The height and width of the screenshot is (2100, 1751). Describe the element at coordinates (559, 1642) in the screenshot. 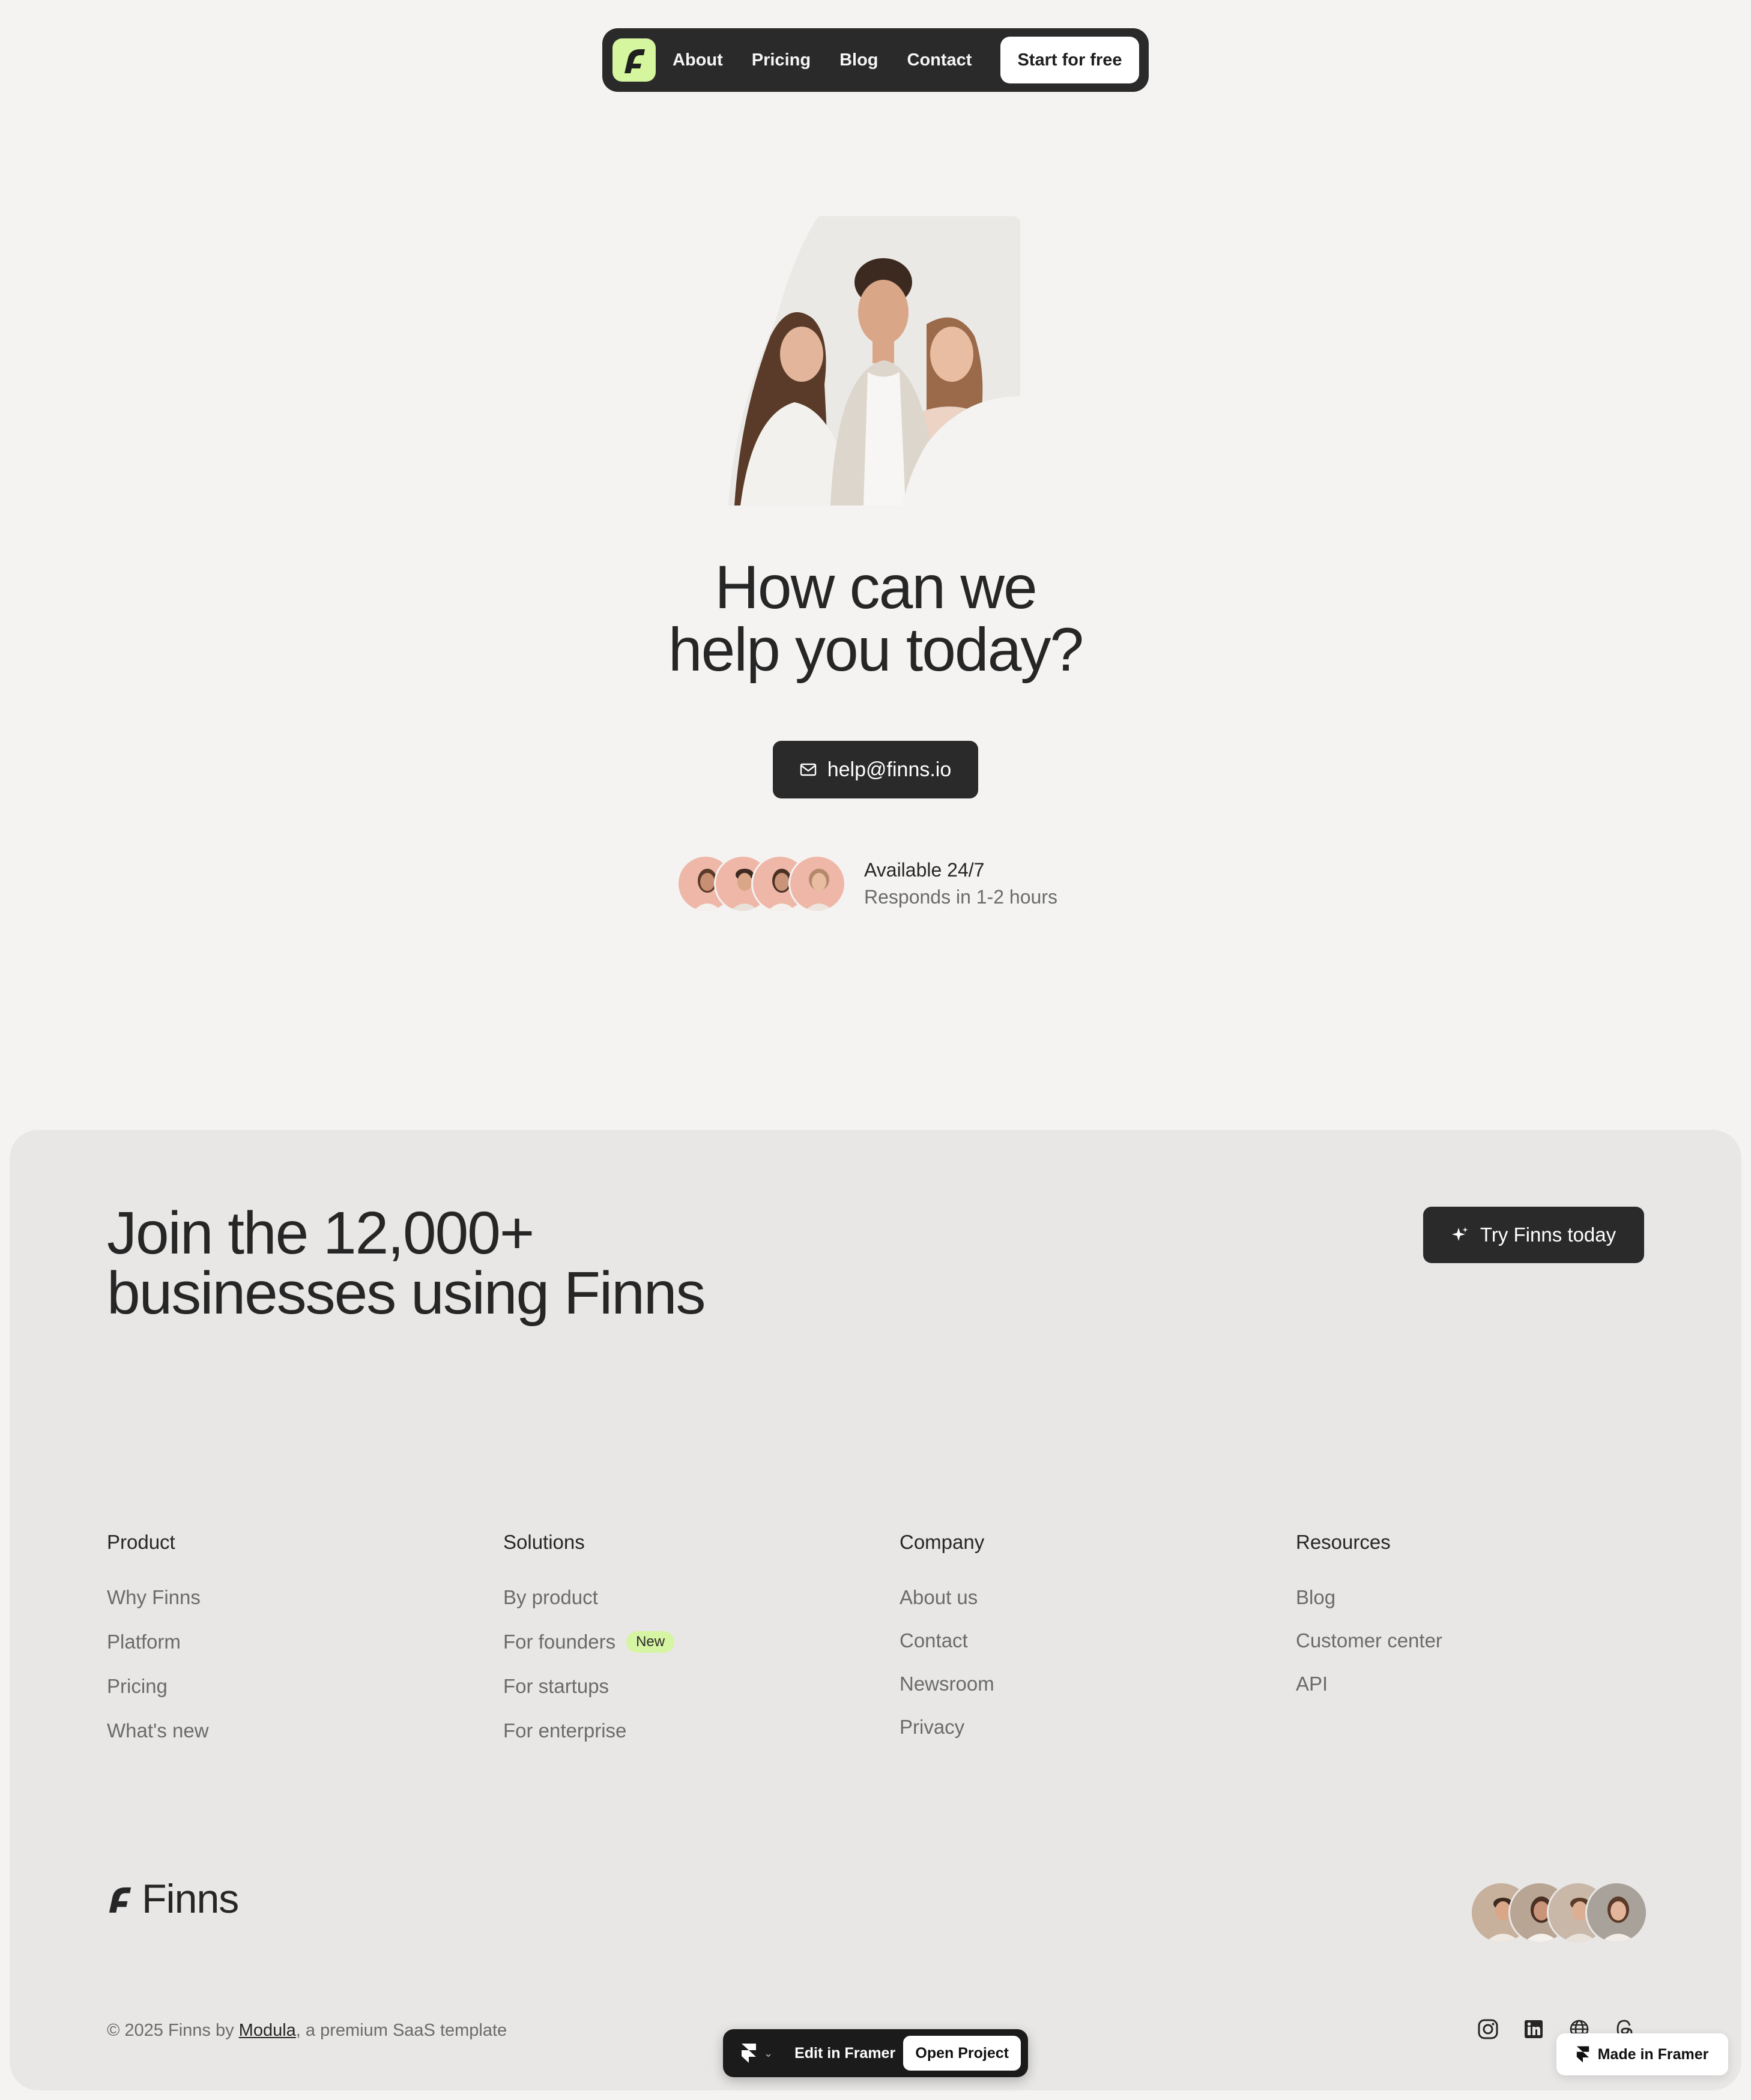

I see `footer-link-label: For founders` at that location.